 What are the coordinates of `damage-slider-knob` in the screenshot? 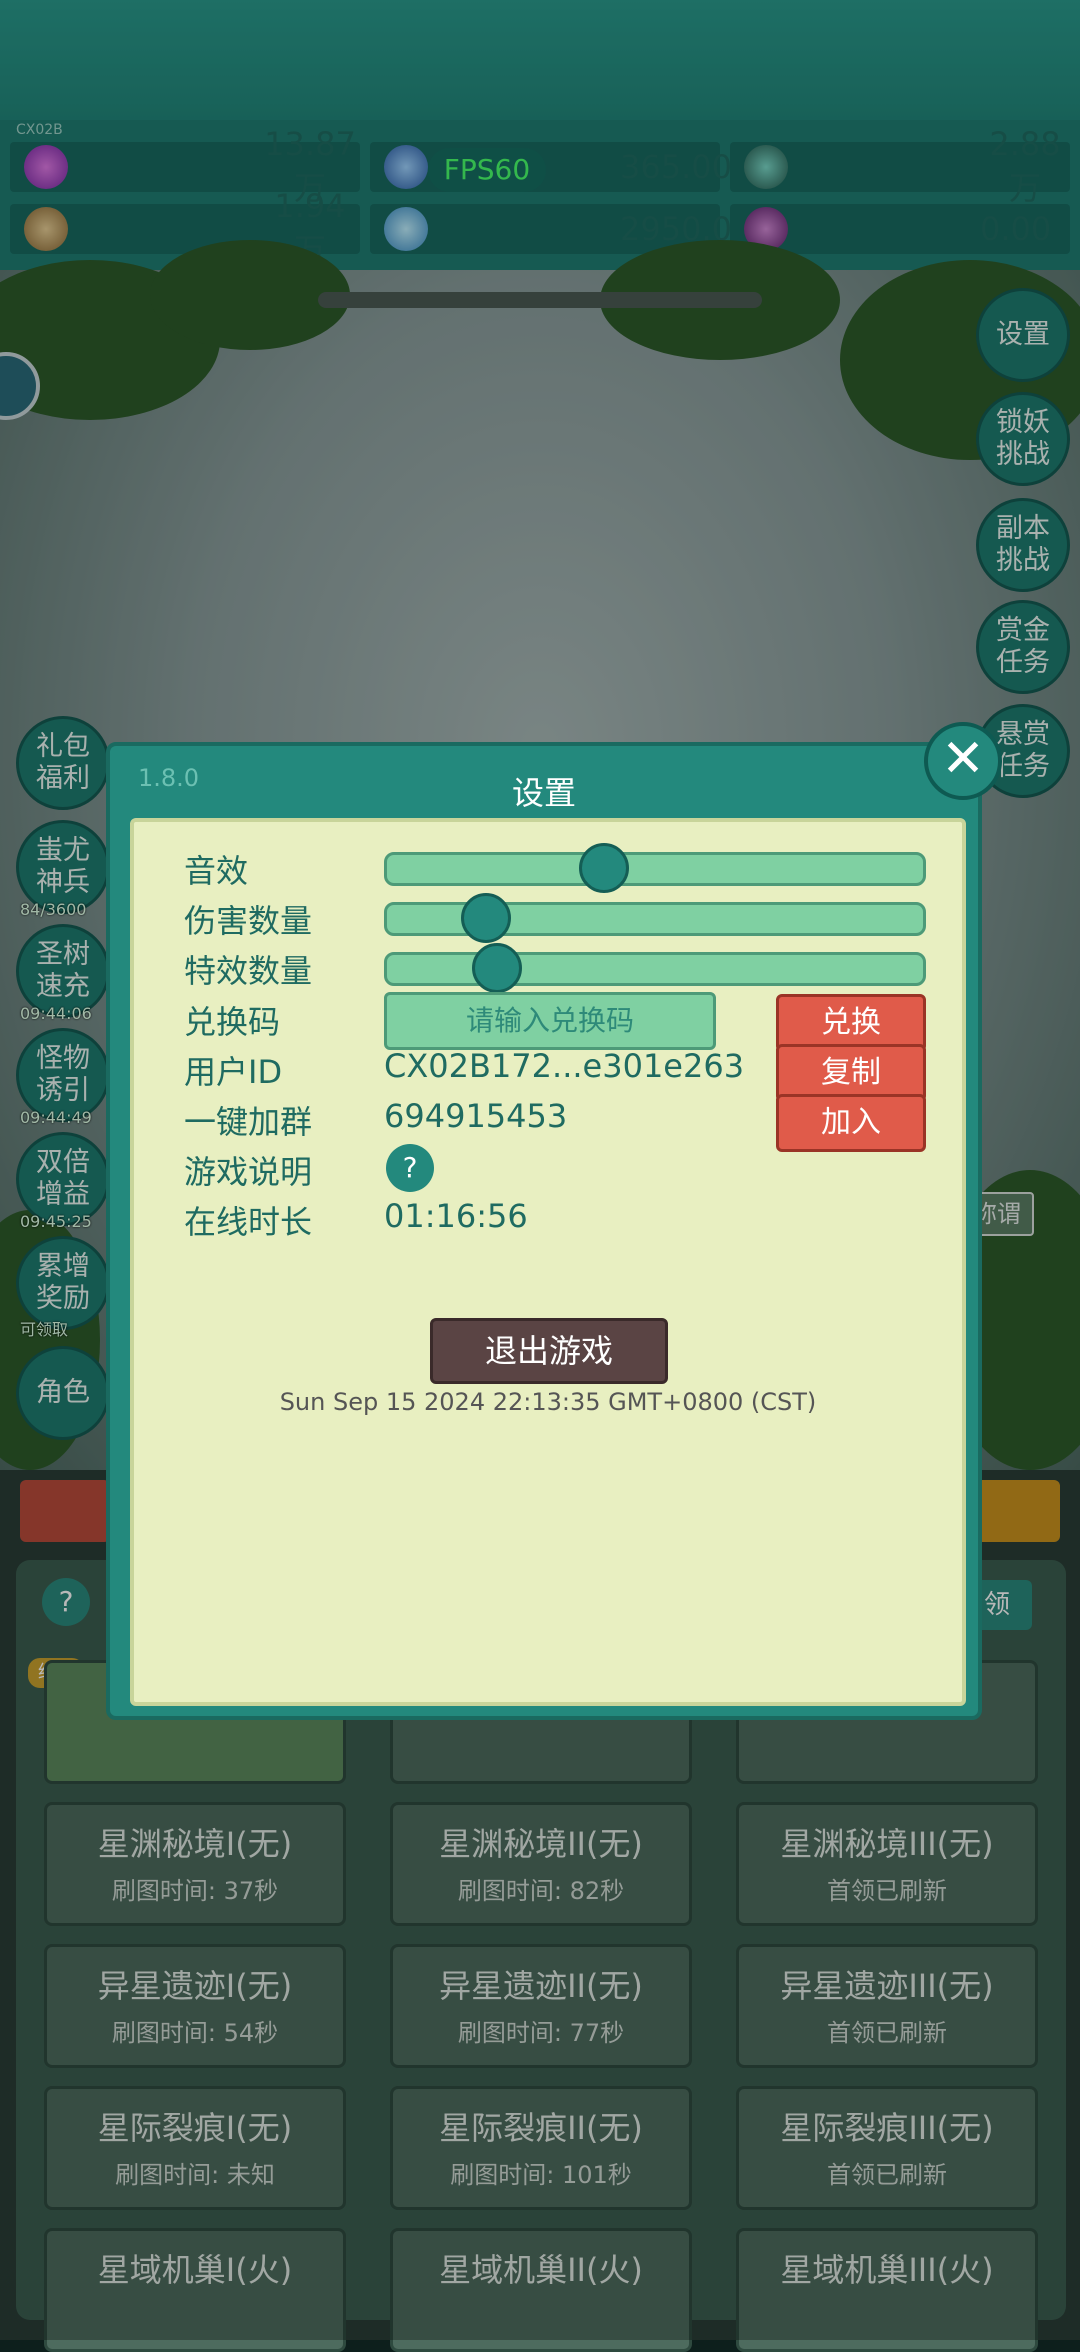 It's located at (486, 918).